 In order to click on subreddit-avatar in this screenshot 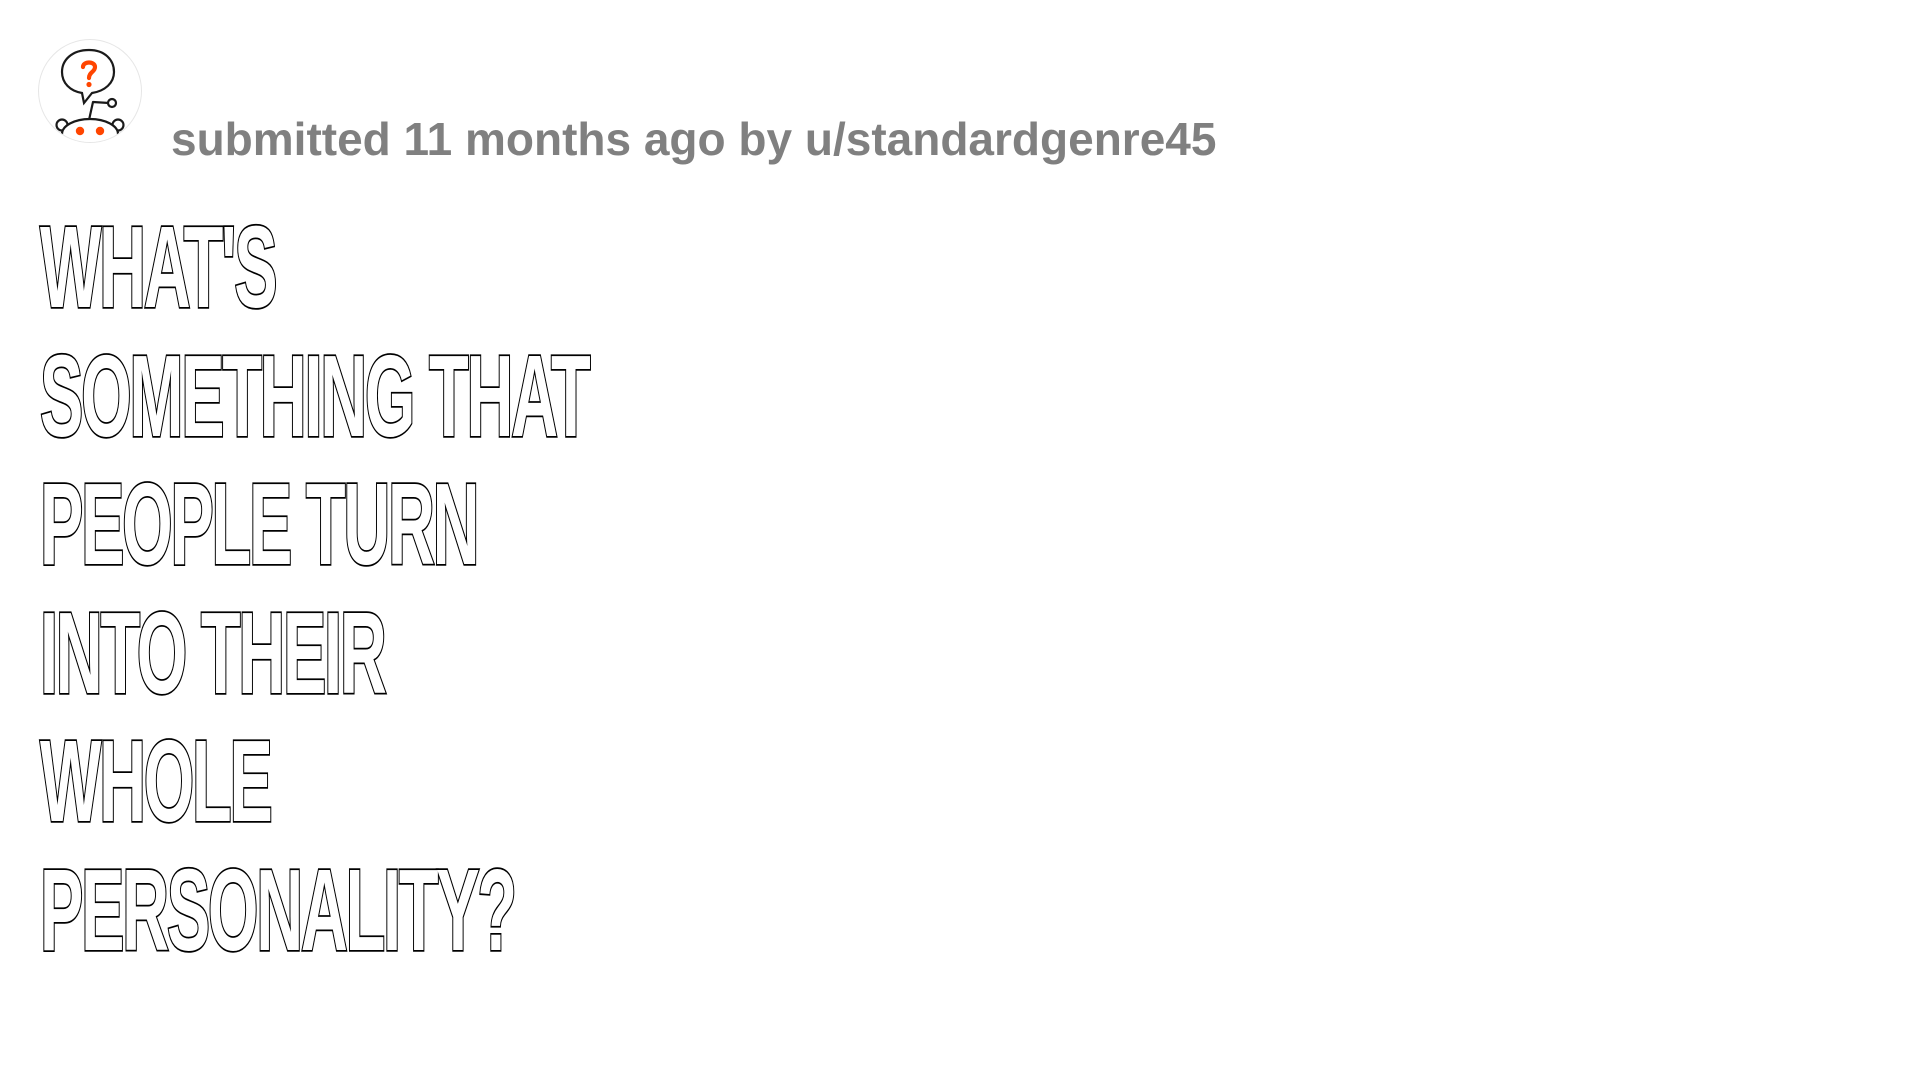, I will do `click(90, 91)`.